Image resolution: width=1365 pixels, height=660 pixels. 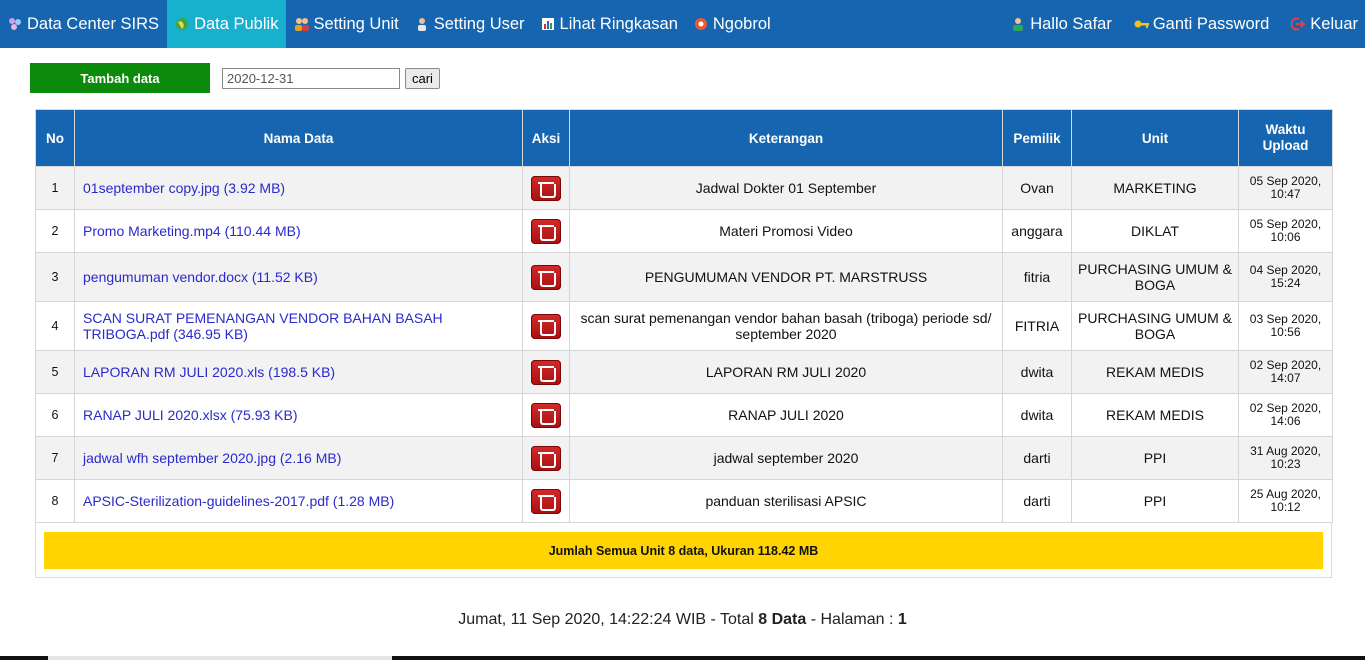 I want to click on nav-label: Ngobrol, so click(x=741, y=23).